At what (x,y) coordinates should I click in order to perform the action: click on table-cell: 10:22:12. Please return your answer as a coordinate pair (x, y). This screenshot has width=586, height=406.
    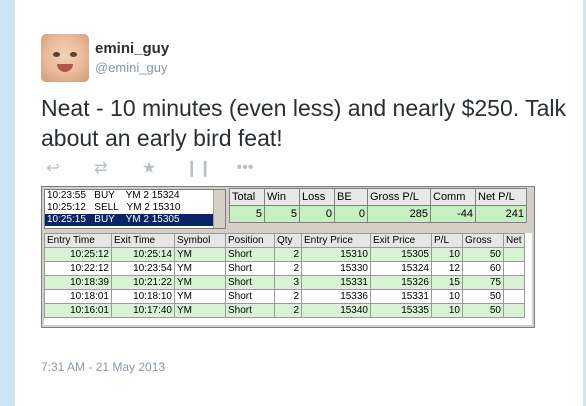
    Looking at the image, I should click on (78, 268).